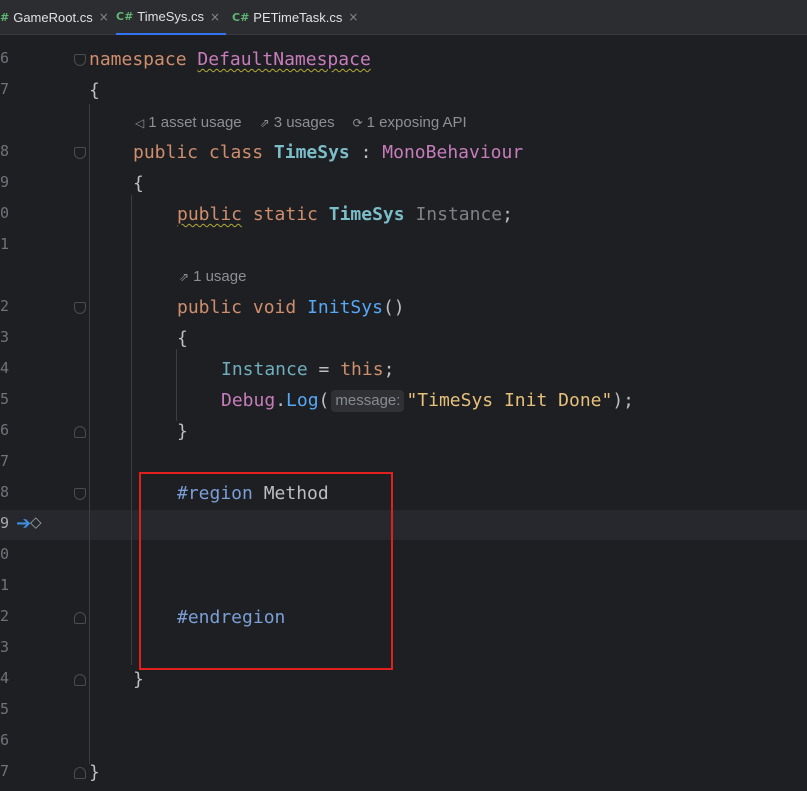 The image size is (807, 791). I want to click on asset-usage-hint: ◁ 1 asset usage, so click(188, 122).